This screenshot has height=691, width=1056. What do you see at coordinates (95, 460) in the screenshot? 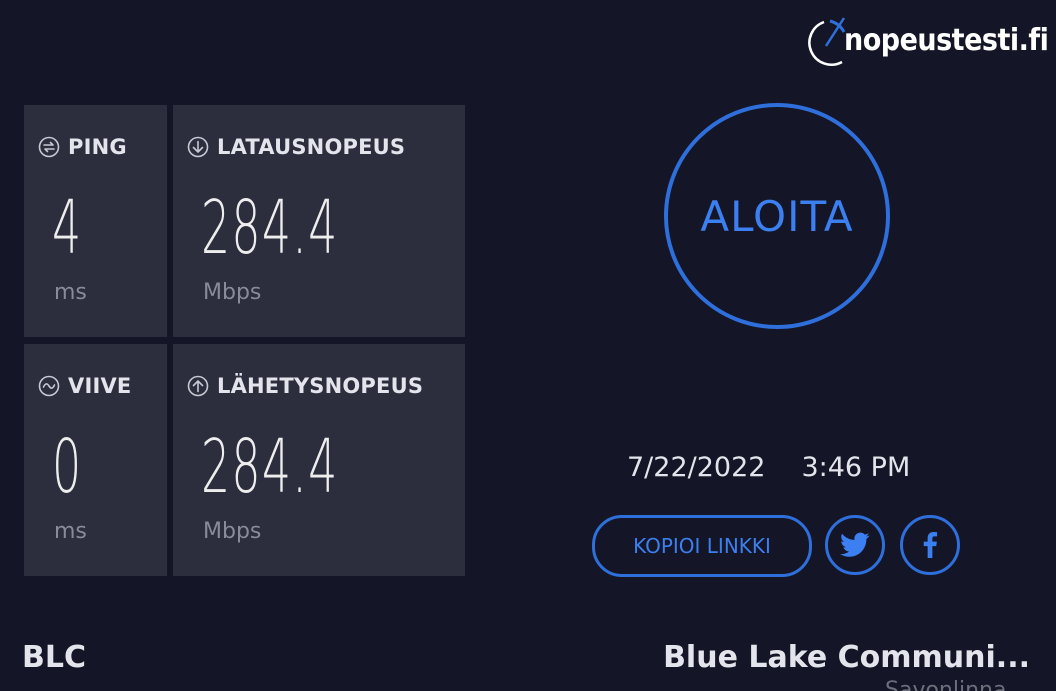
I see `jitter-tile: VIIVE 0 ms` at bounding box center [95, 460].